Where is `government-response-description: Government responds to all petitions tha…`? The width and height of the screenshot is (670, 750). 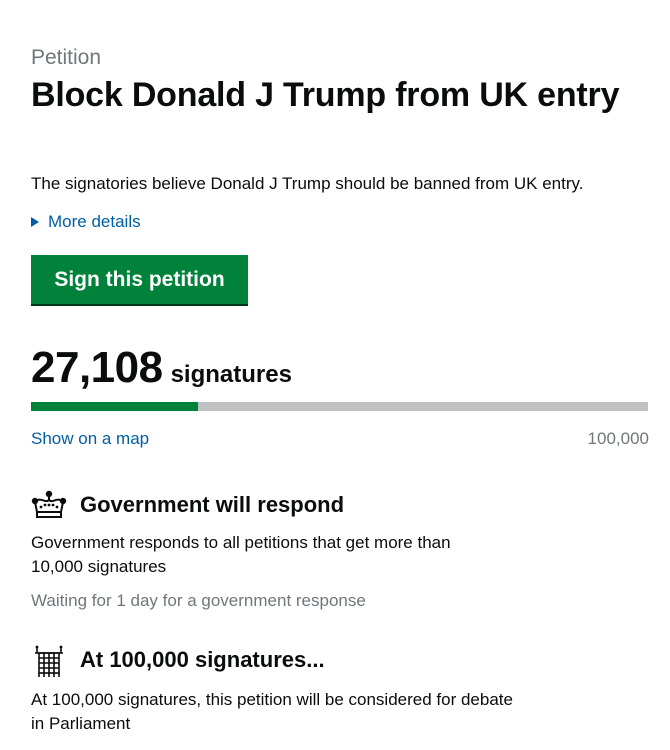 government-response-description: Government responds to all petitions tha… is located at coordinates (281, 555).